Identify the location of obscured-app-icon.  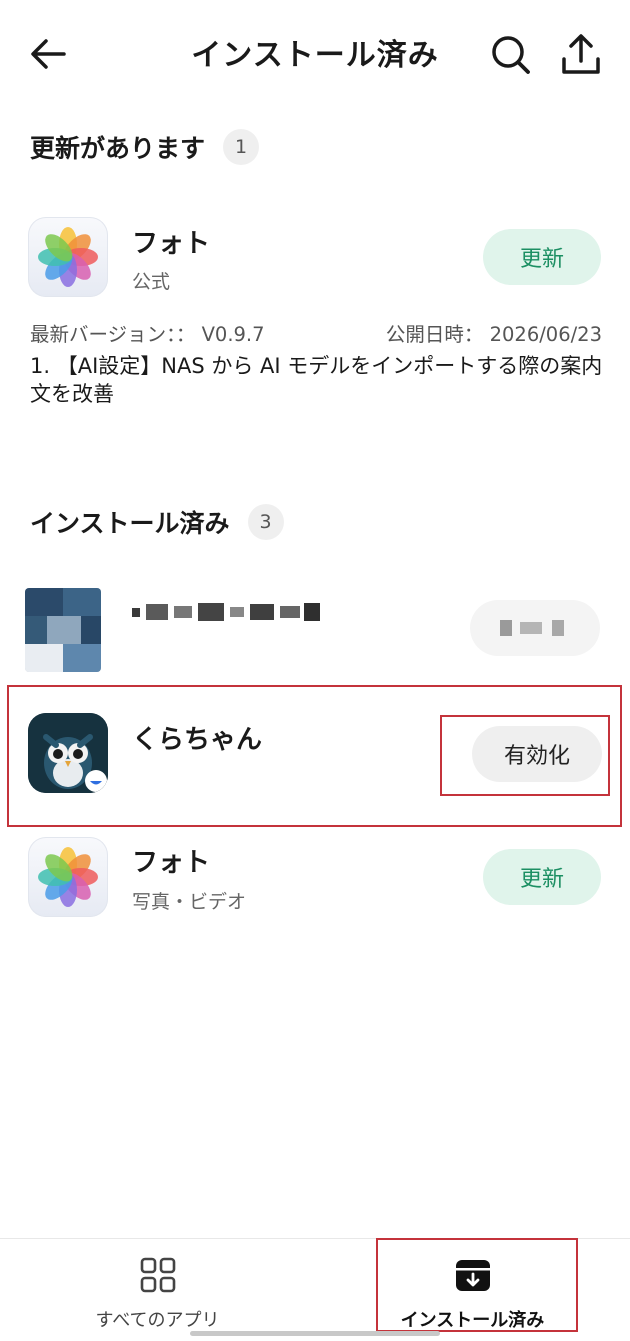
(63, 630).